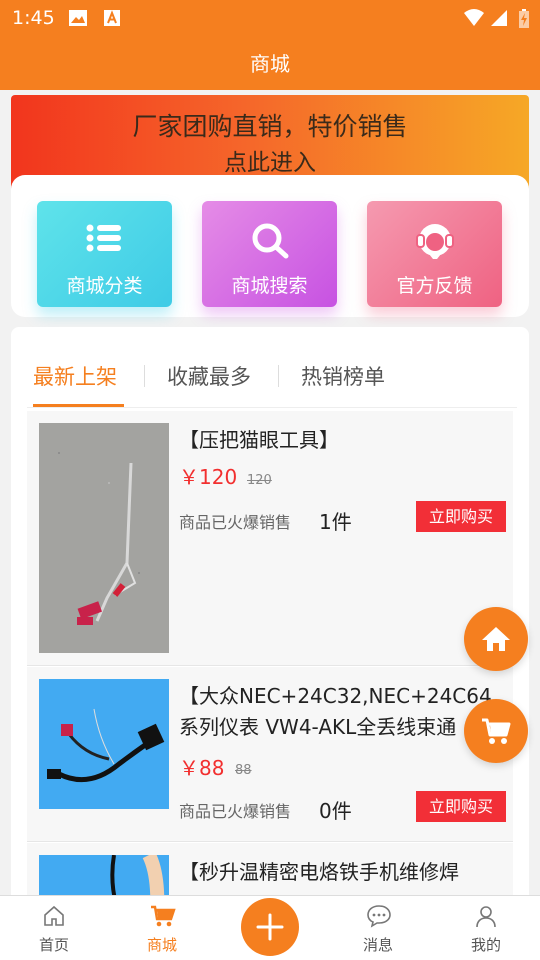  What do you see at coordinates (474, 20) in the screenshot?
I see `wifi-icon` at bounding box center [474, 20].